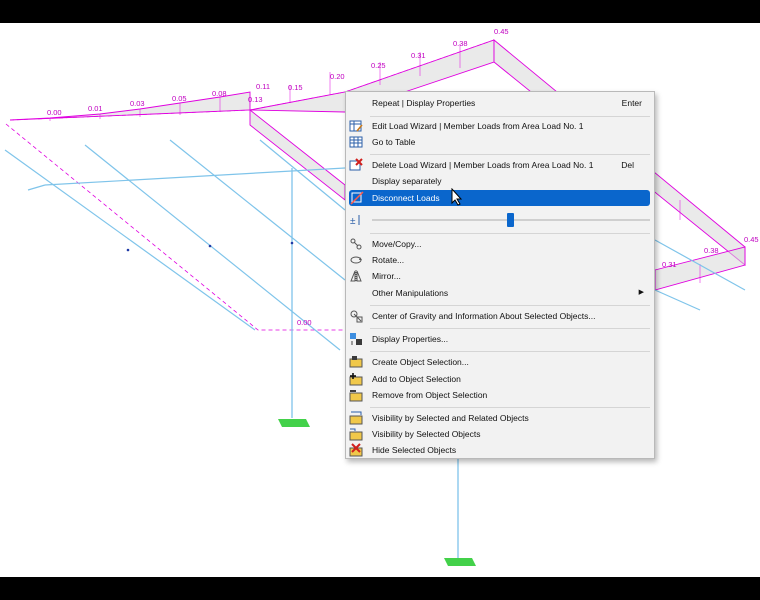  Describe the element at coordinates (500, 450) in the screenshot. I see `menu-item-hide-selected: Hide Selected Objects` at that location.